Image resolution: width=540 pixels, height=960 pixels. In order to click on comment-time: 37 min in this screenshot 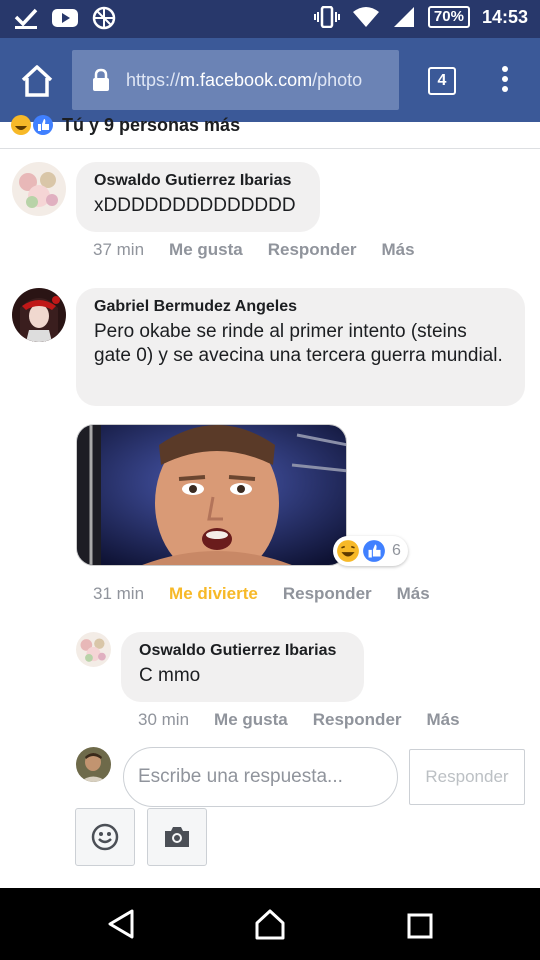, I will do `click(118, 250)`.